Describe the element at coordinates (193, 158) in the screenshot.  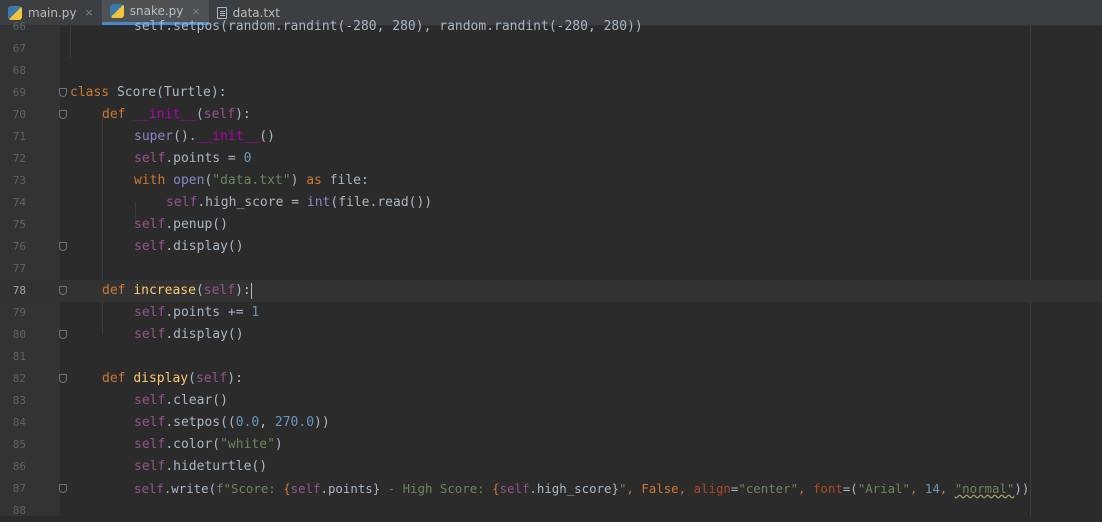
I see `code-text: self.points = 0` at that location.